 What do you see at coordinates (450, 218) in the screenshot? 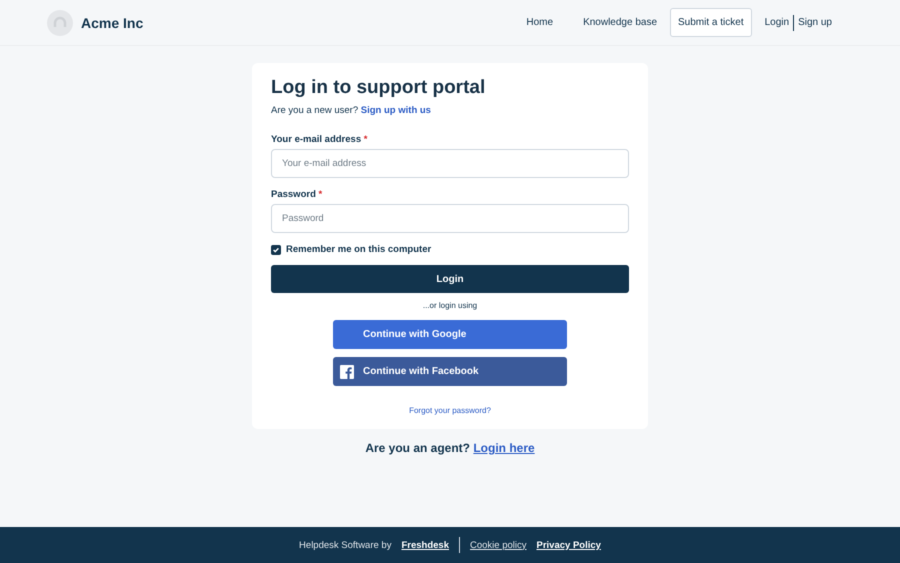
I see `input-field: Password` at bounding box center [450, 218].